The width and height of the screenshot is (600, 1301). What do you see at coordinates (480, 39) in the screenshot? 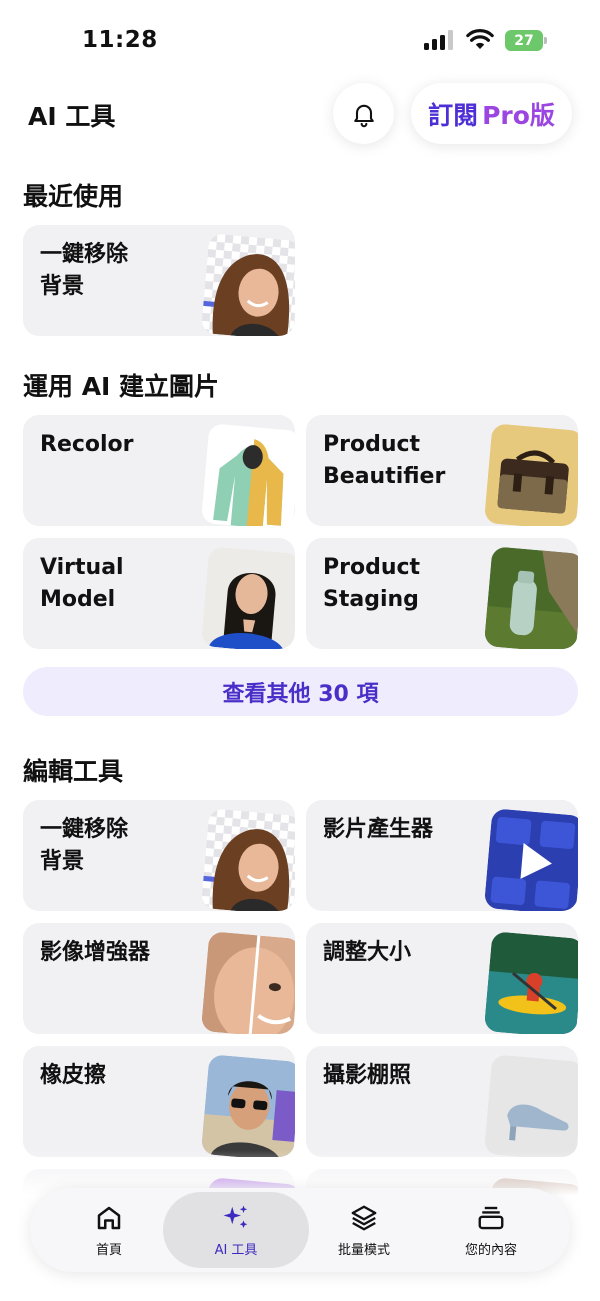
I see `wifi-icon` at bounding box center [480, 39].